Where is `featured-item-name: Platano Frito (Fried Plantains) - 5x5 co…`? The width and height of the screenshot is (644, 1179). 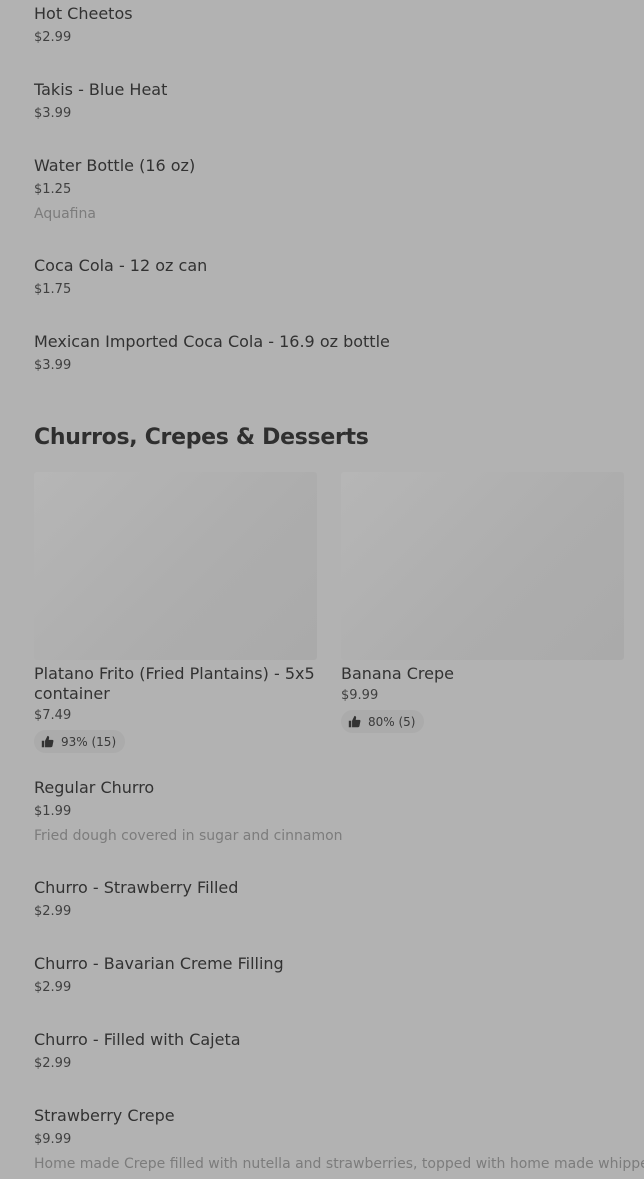
featured-item-name: Platano Frito (Fried Plantains) - 5x5 co… is located at coordinates (174, 683).